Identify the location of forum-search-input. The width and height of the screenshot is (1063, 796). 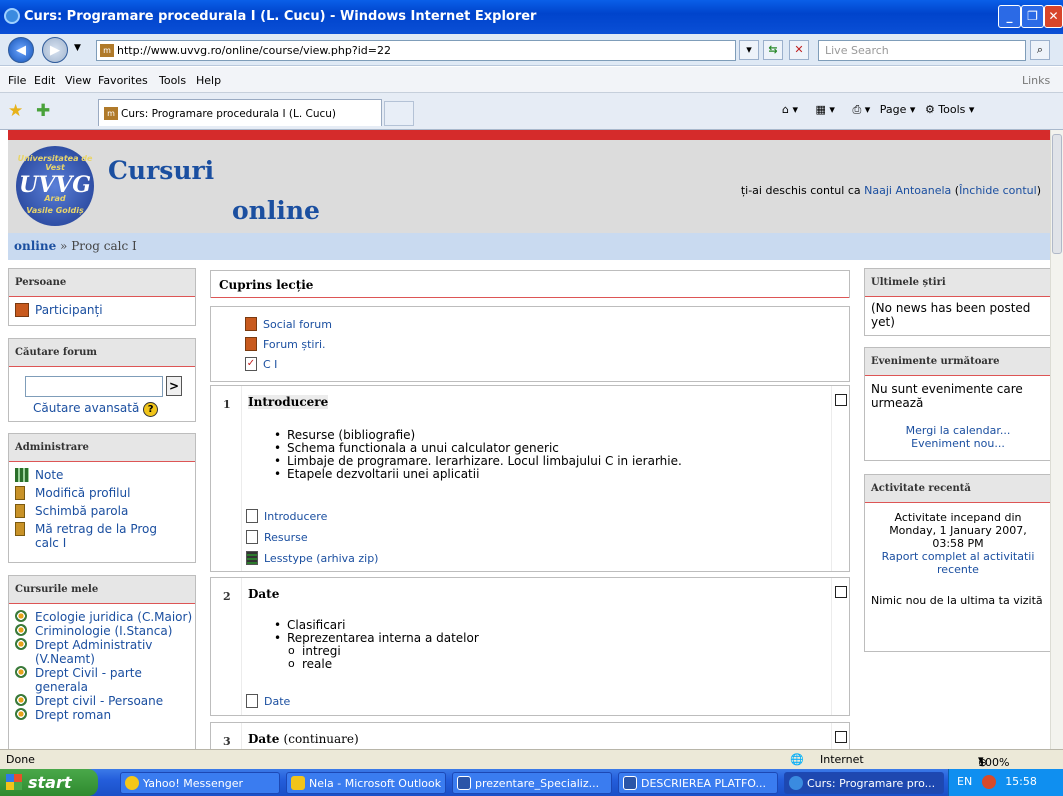
(94, 386).